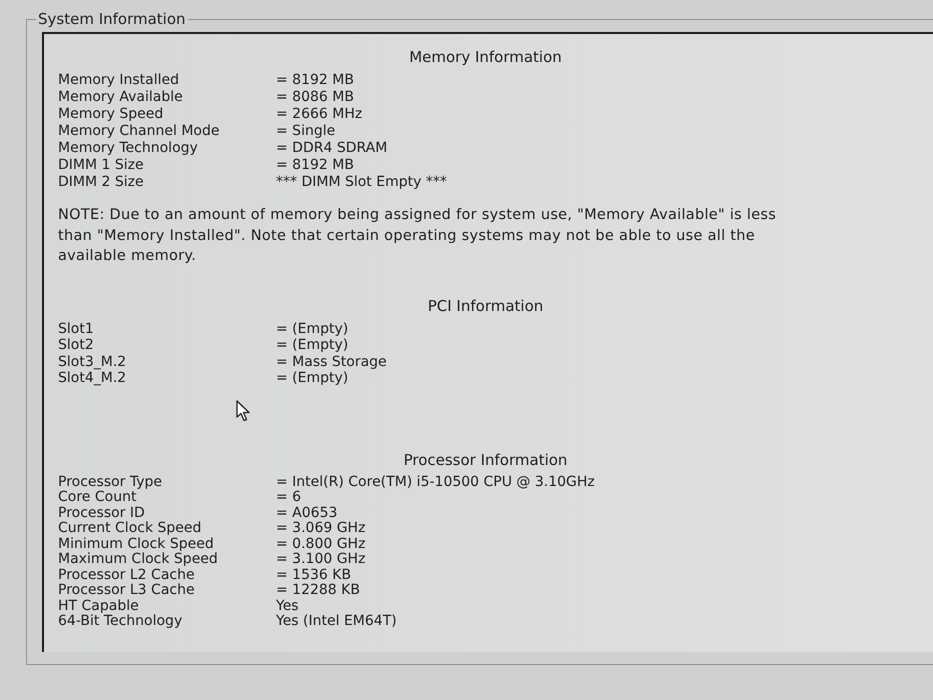  What do you see at coordinates (76, 345) in the screenshot?
I see `field-label: Slot2` at bounding box center [76, 345].